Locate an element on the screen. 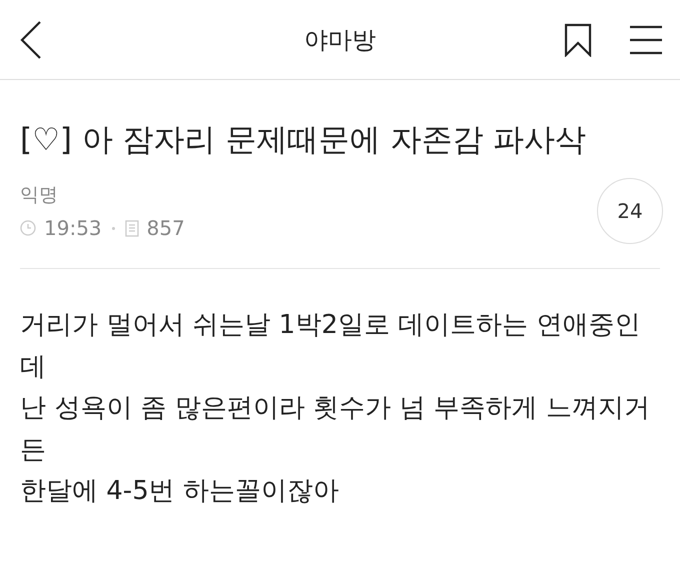 This screenshot has width=680, height=571. clock-icon is located at coordinates (28, 228).